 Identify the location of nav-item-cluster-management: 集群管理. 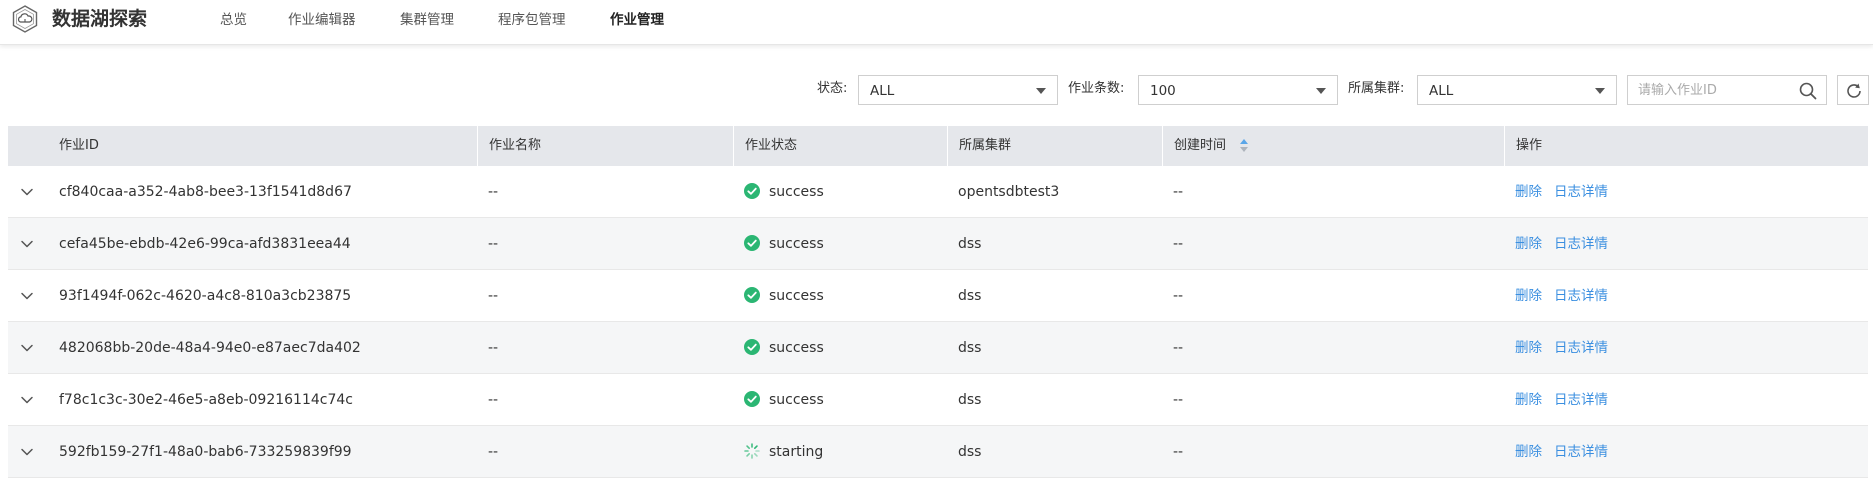
(427, 20).